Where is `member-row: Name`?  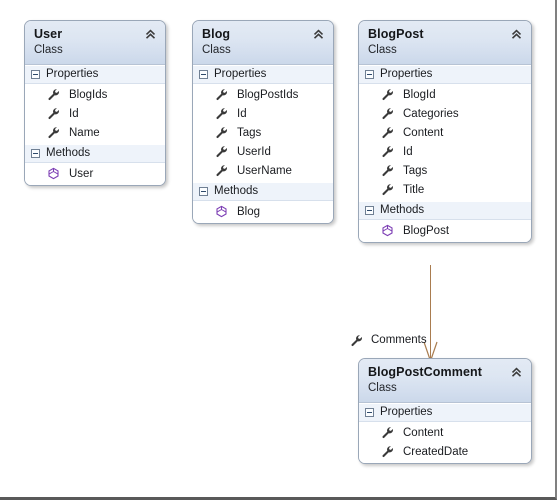
member-row: Name is located at coordinates (95, 132).